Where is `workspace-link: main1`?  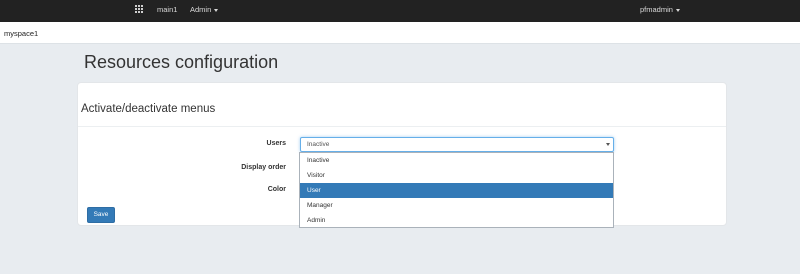
workspace-link: main1 is located at coordinates (167, 9).